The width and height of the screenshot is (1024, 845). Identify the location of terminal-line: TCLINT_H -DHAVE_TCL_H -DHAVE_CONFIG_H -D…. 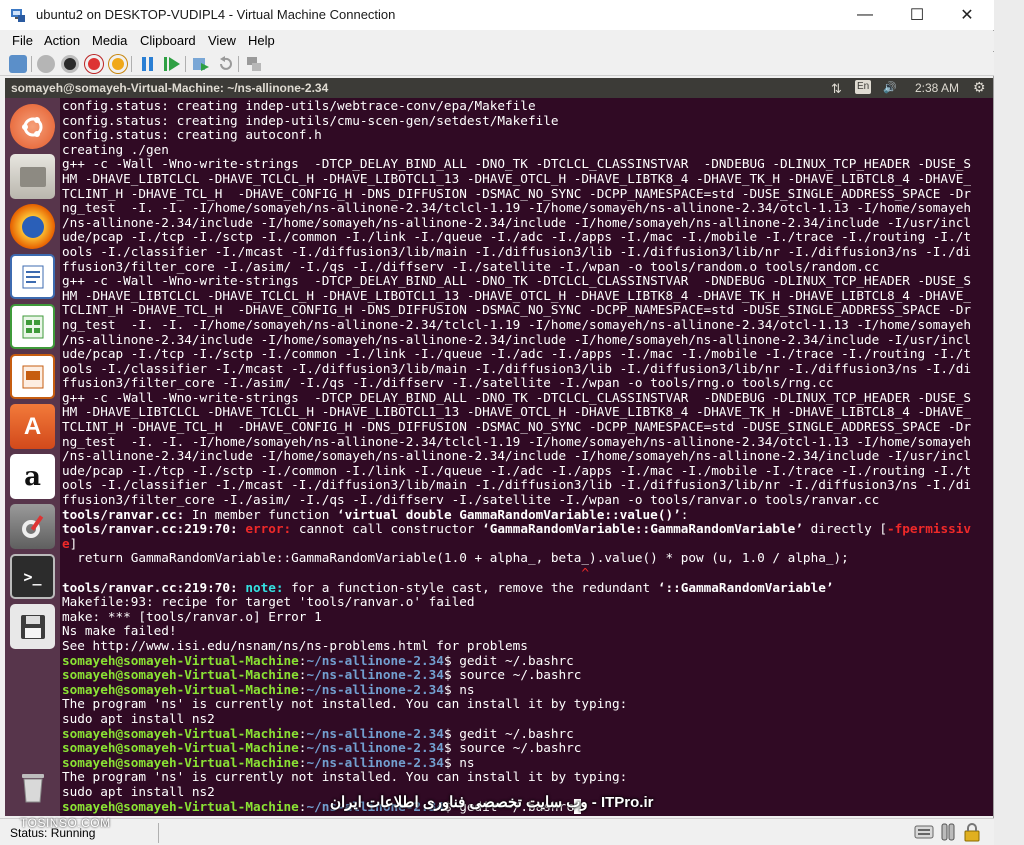
(516, 310).